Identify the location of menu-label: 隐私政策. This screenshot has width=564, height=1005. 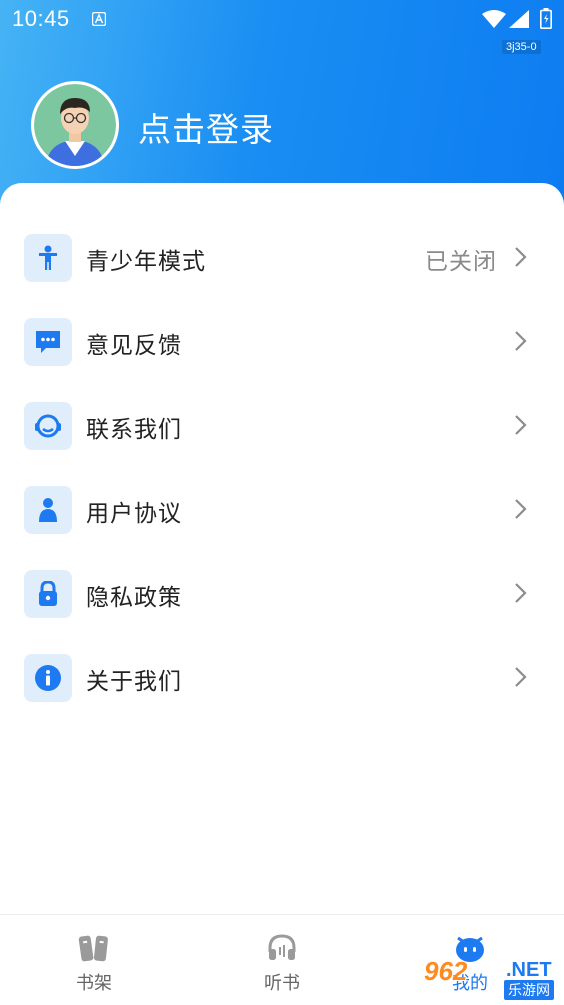
(134, 598).